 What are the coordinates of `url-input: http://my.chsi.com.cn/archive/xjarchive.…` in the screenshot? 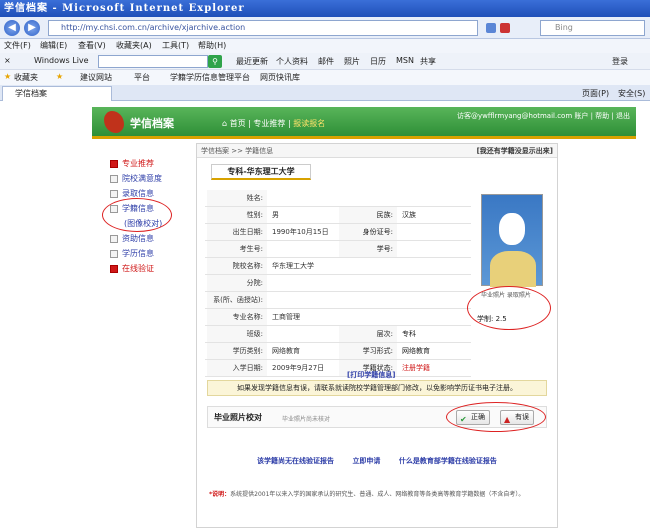 It's located at (263, 28).